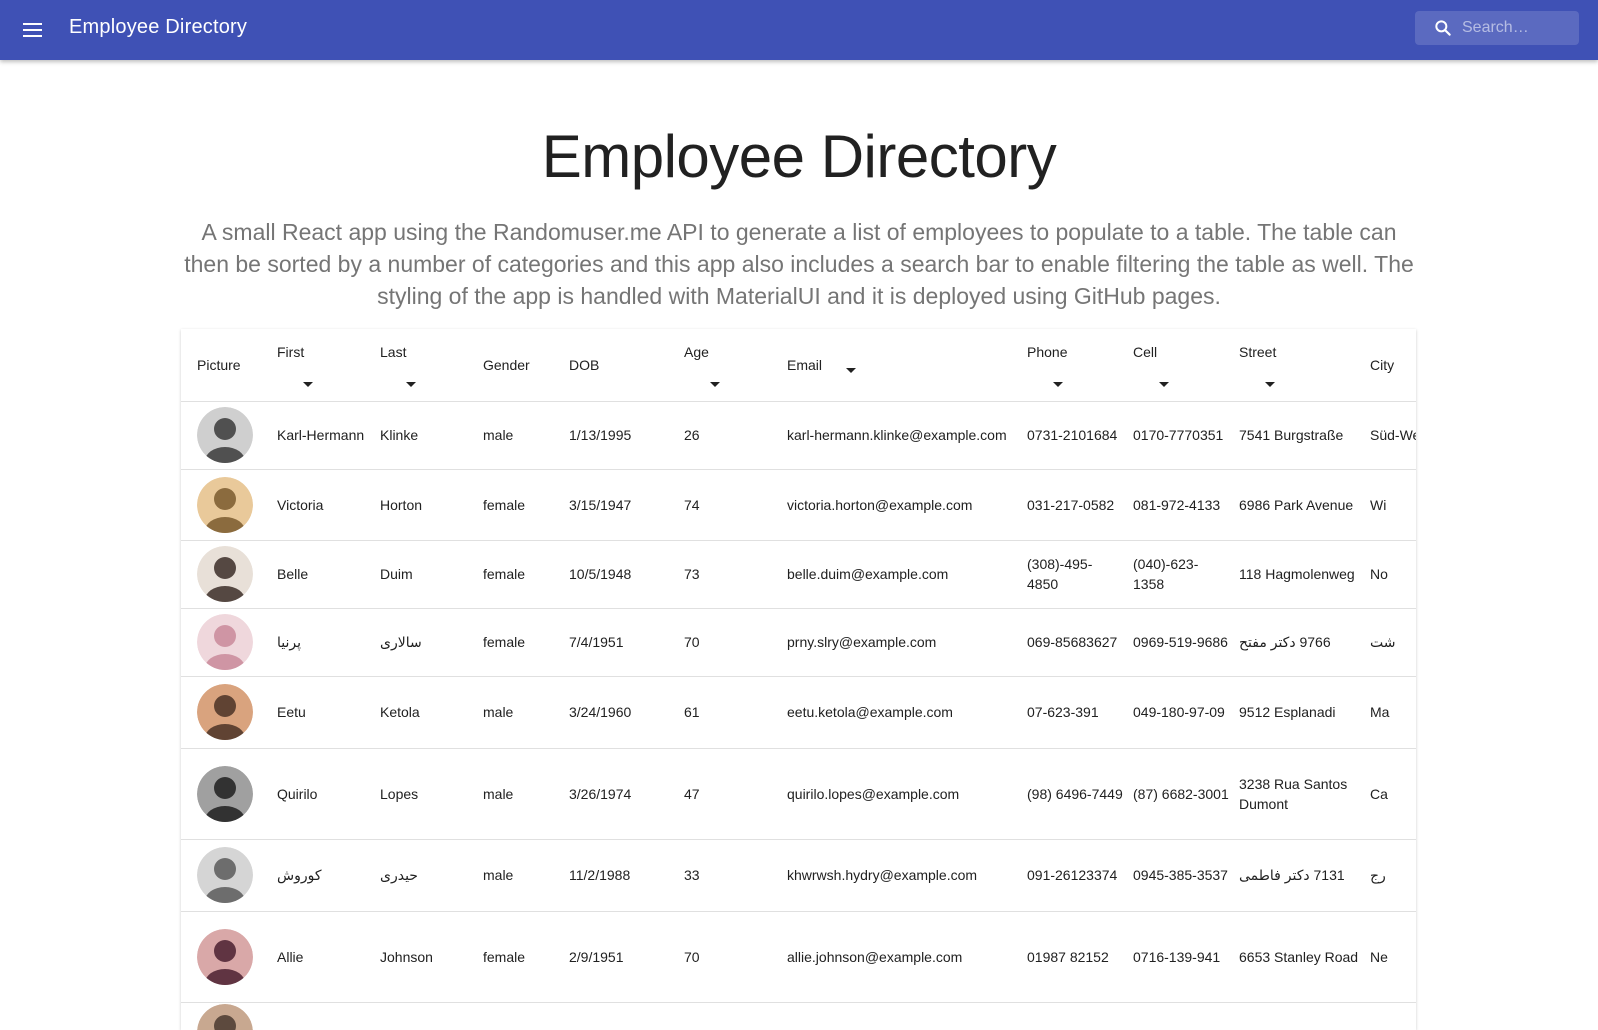 The width and height of the screenshot is (1598, 1030). I want to click on column-header-phone: Phone, so click(1080, 365).